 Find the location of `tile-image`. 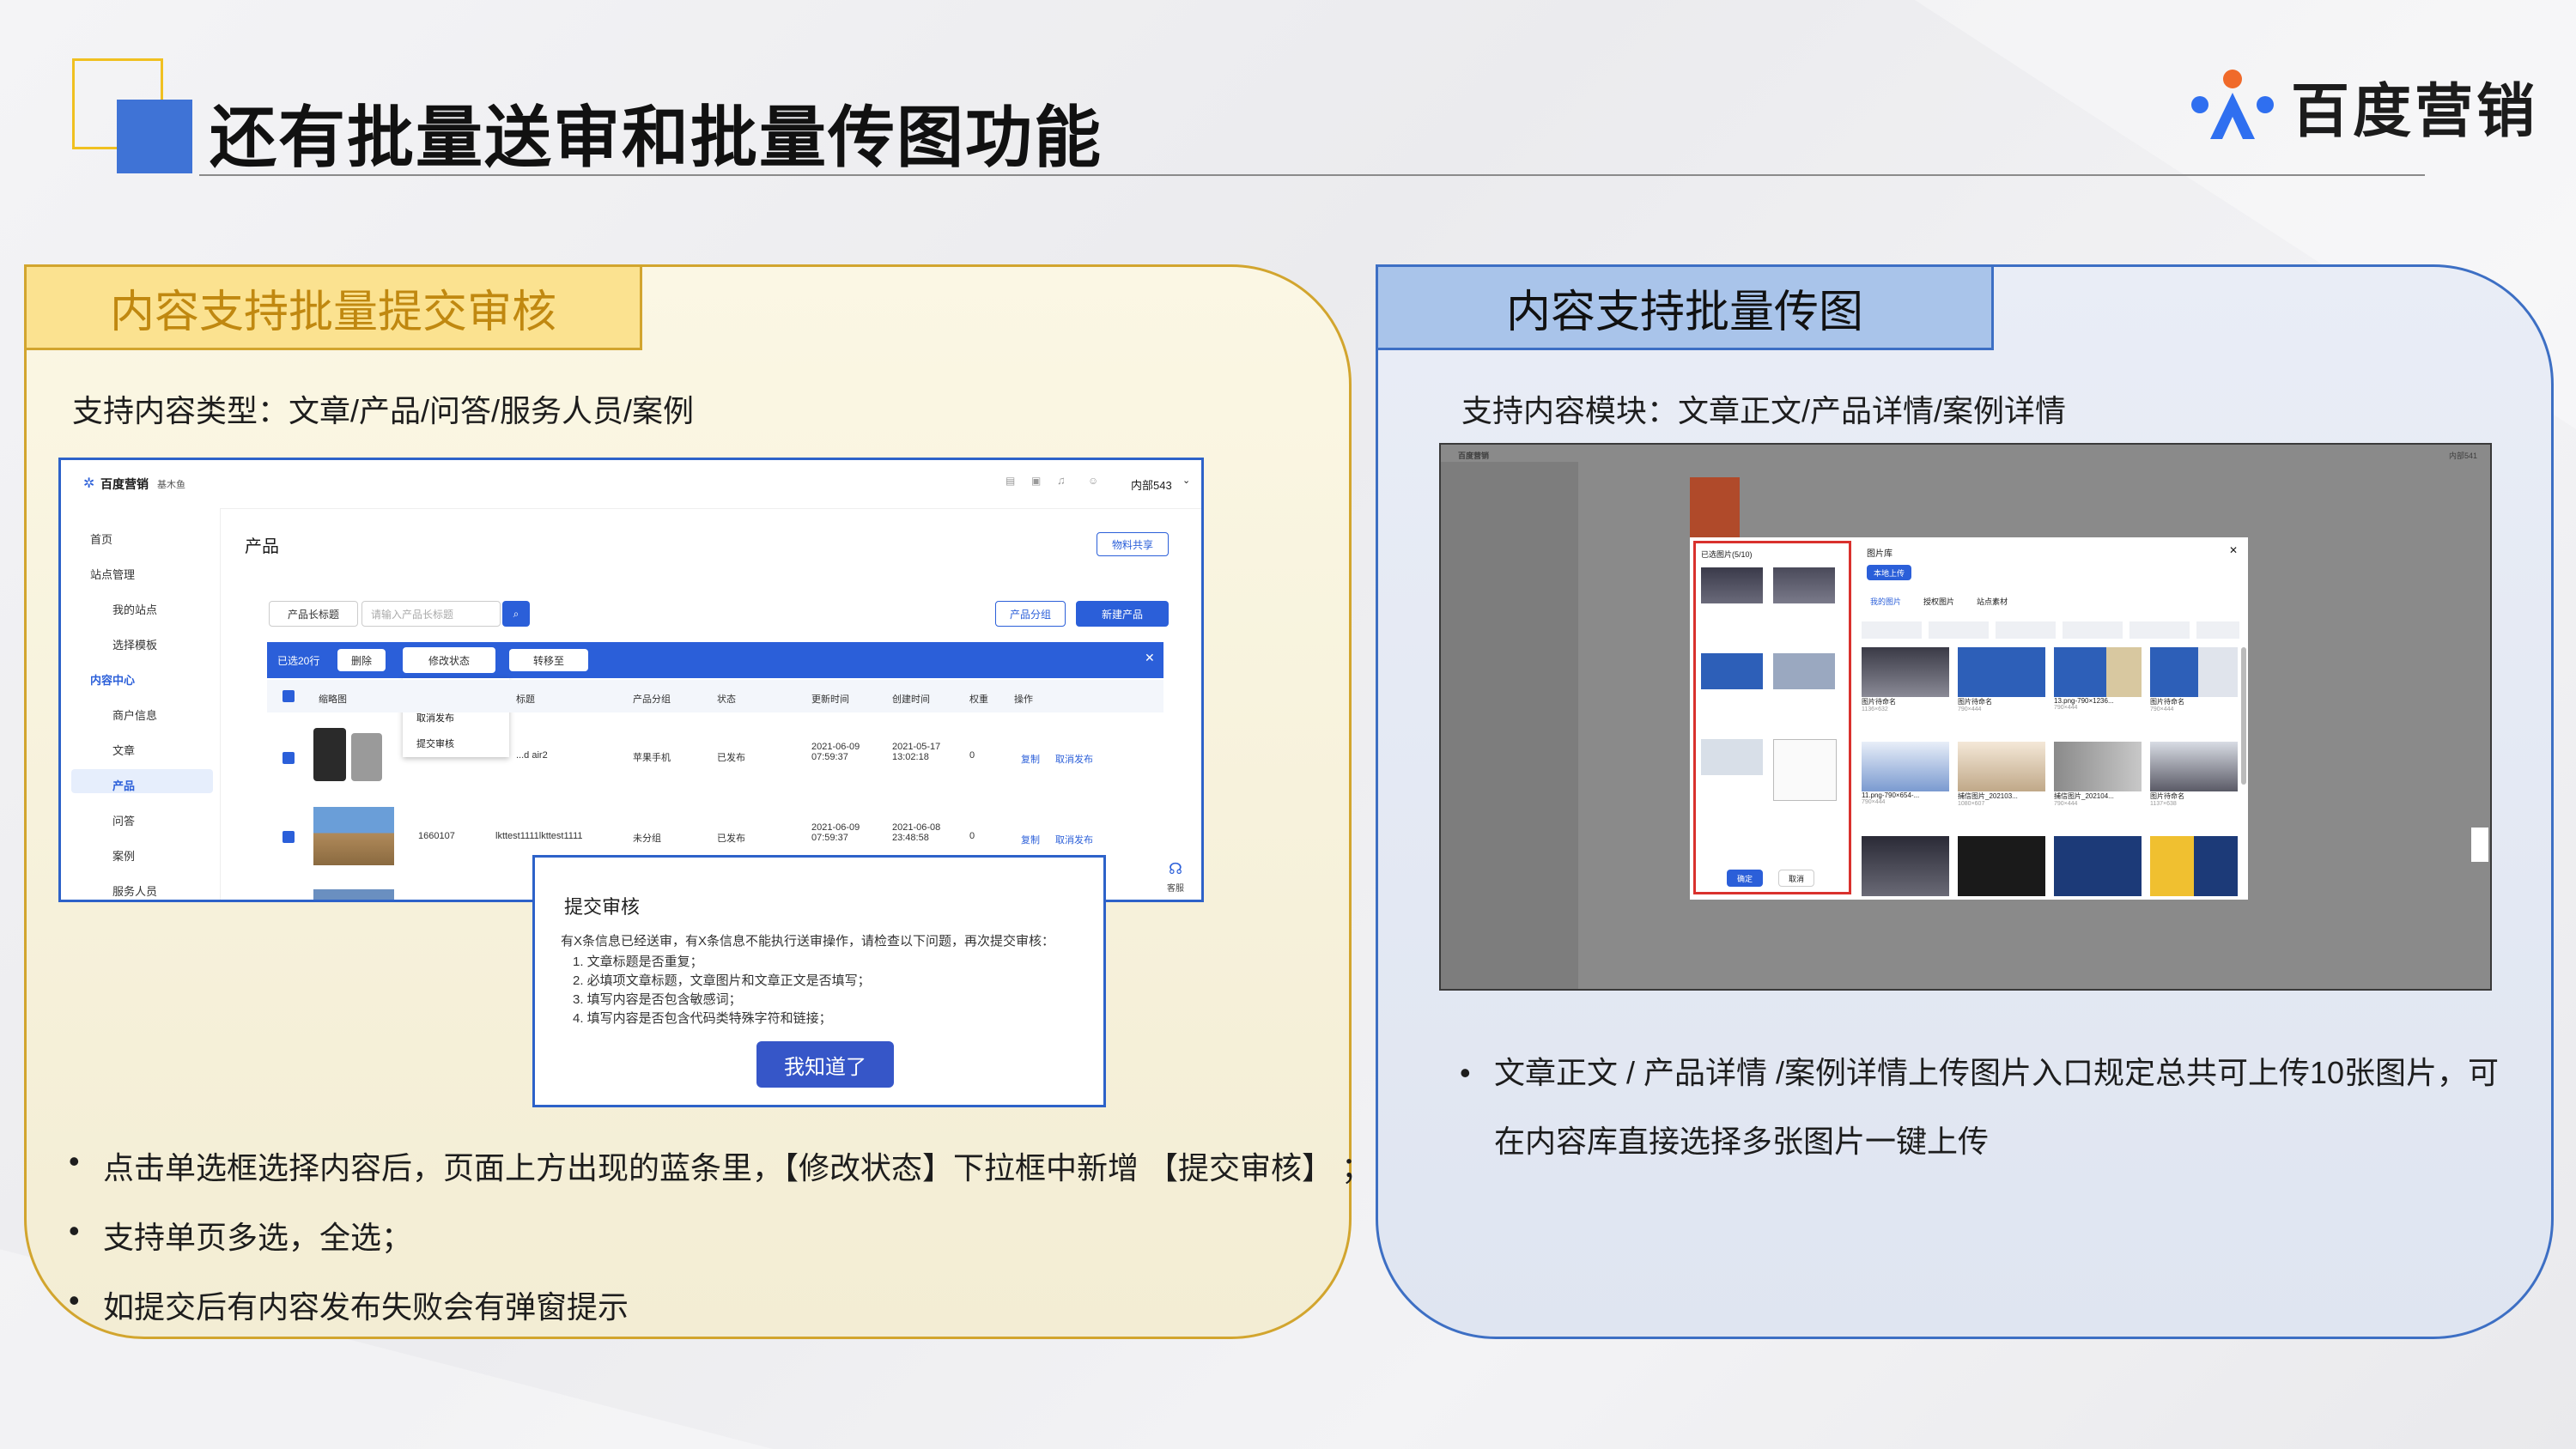

tile-image is located at coordinates (2194, 766).